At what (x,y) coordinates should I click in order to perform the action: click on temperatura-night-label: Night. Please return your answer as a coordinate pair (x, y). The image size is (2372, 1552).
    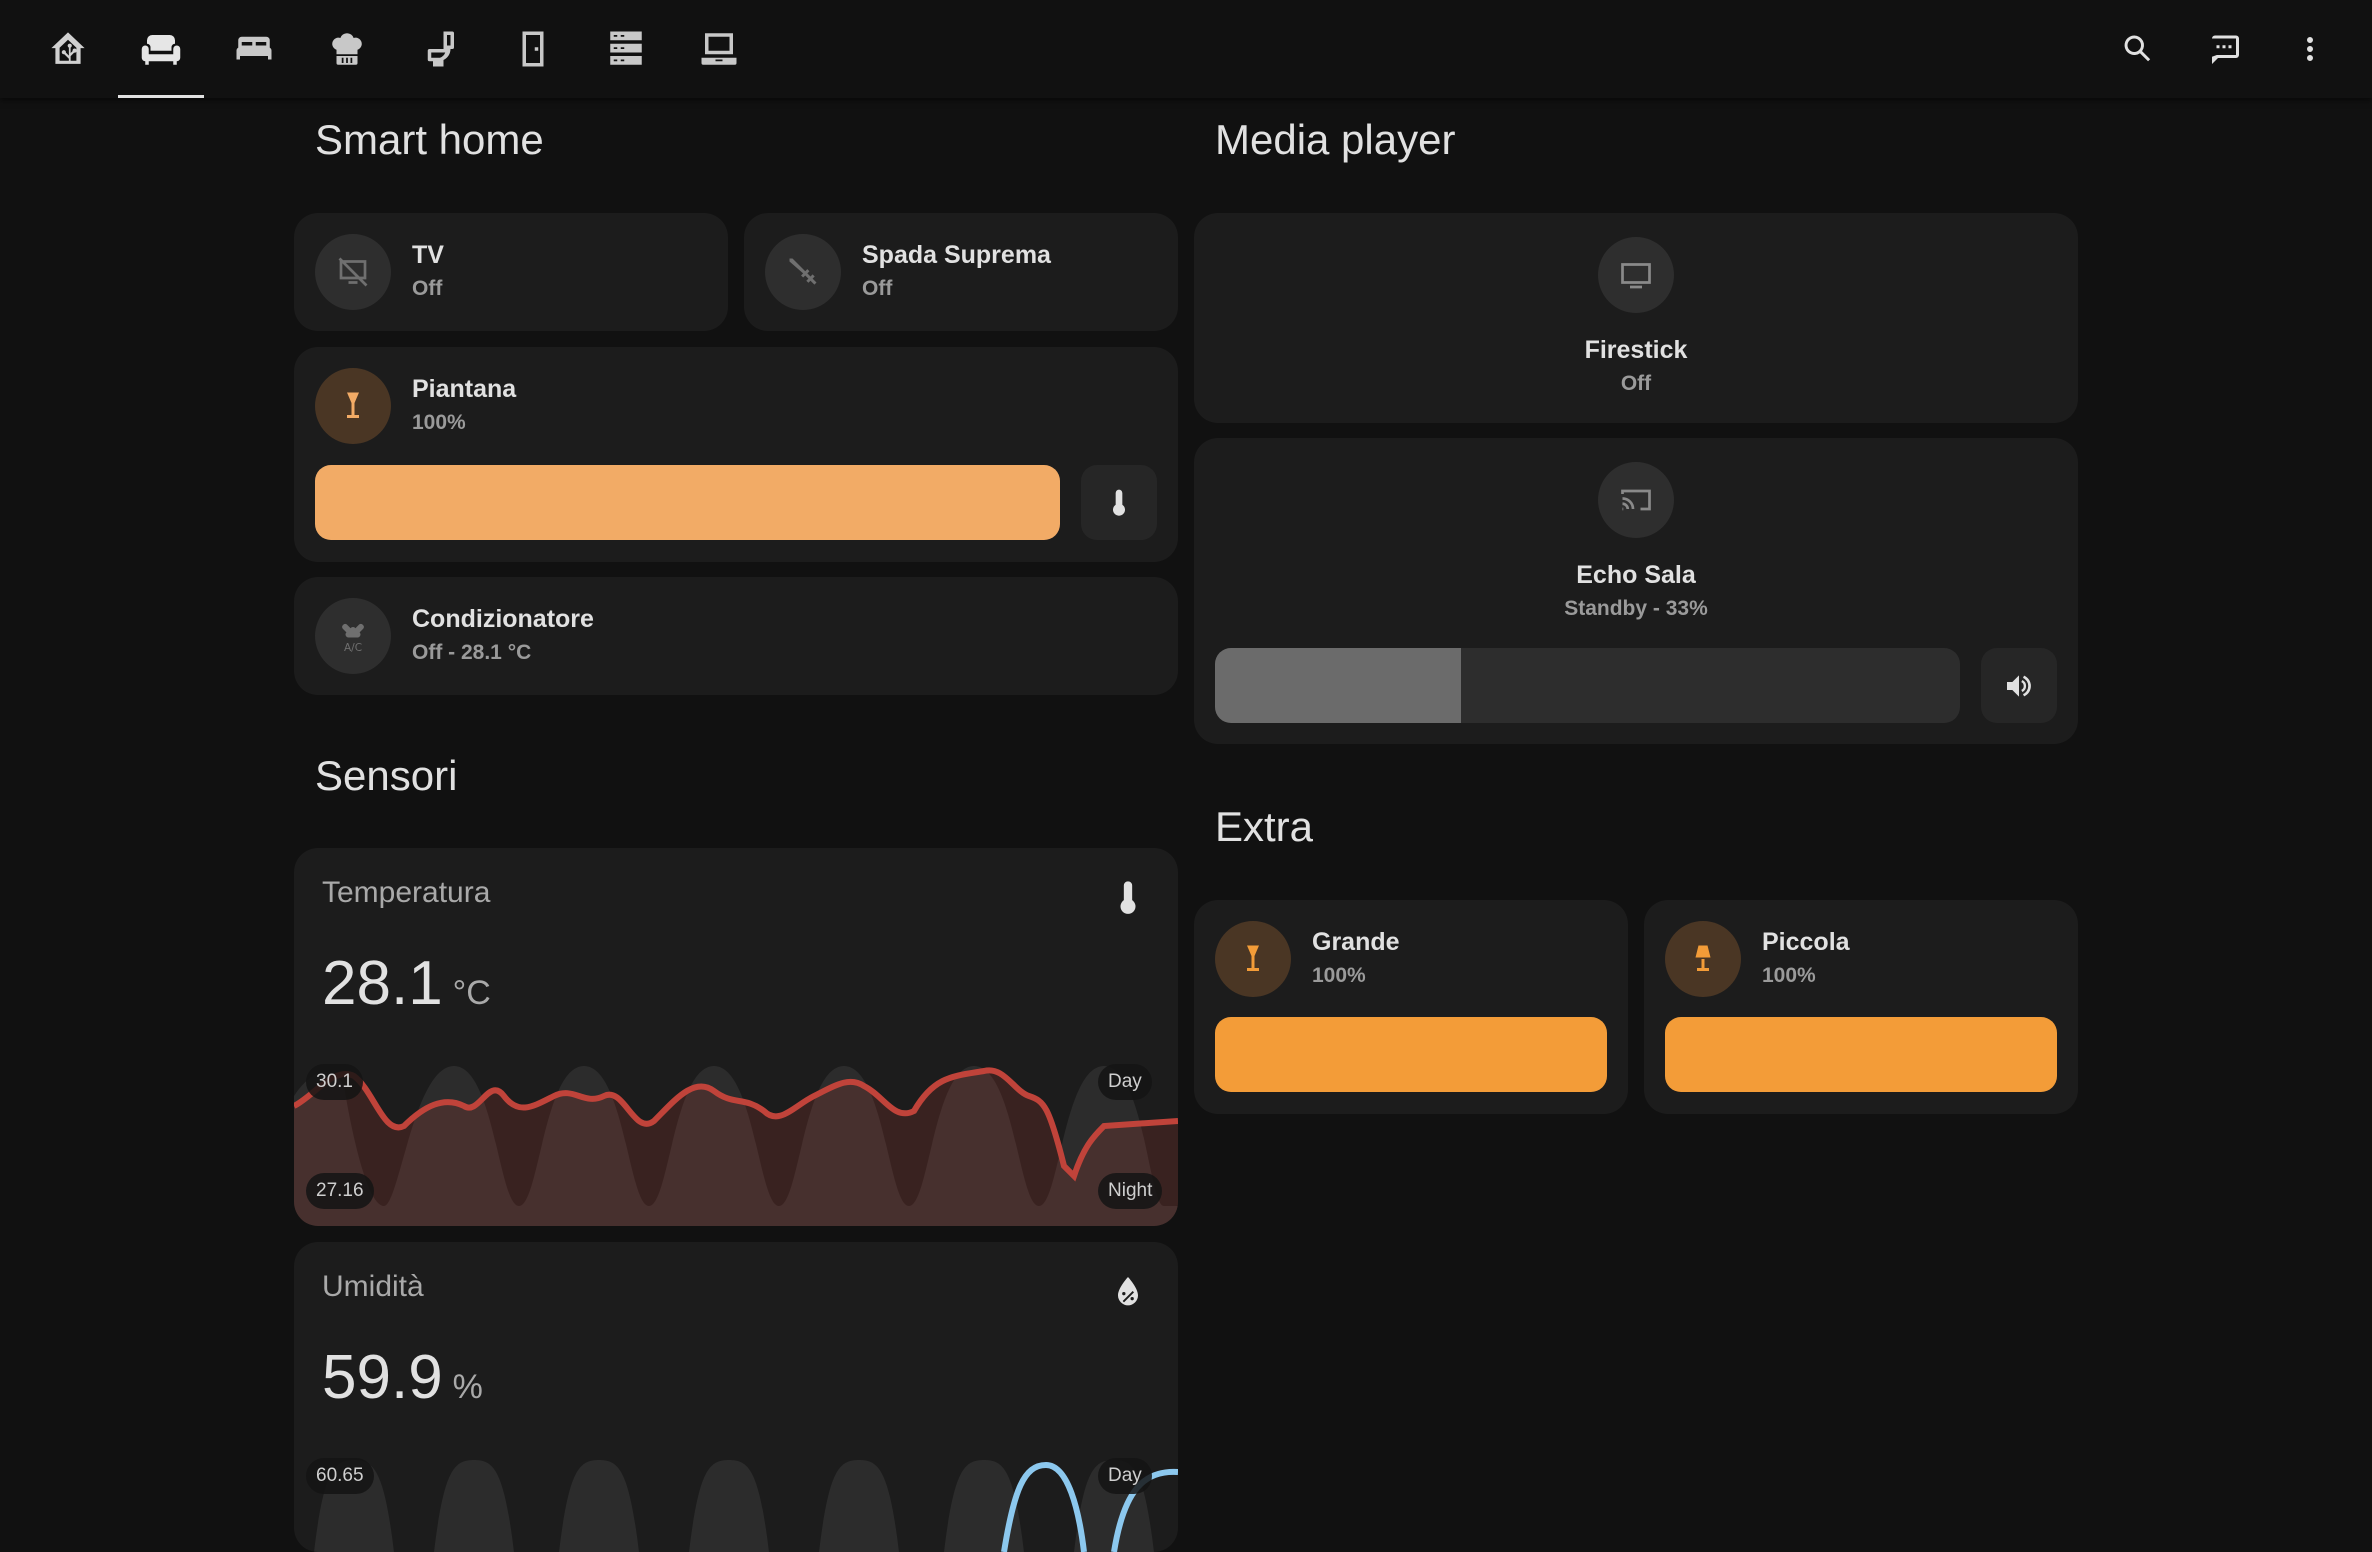
    Looking at the image, I should click on (1130, 1191).